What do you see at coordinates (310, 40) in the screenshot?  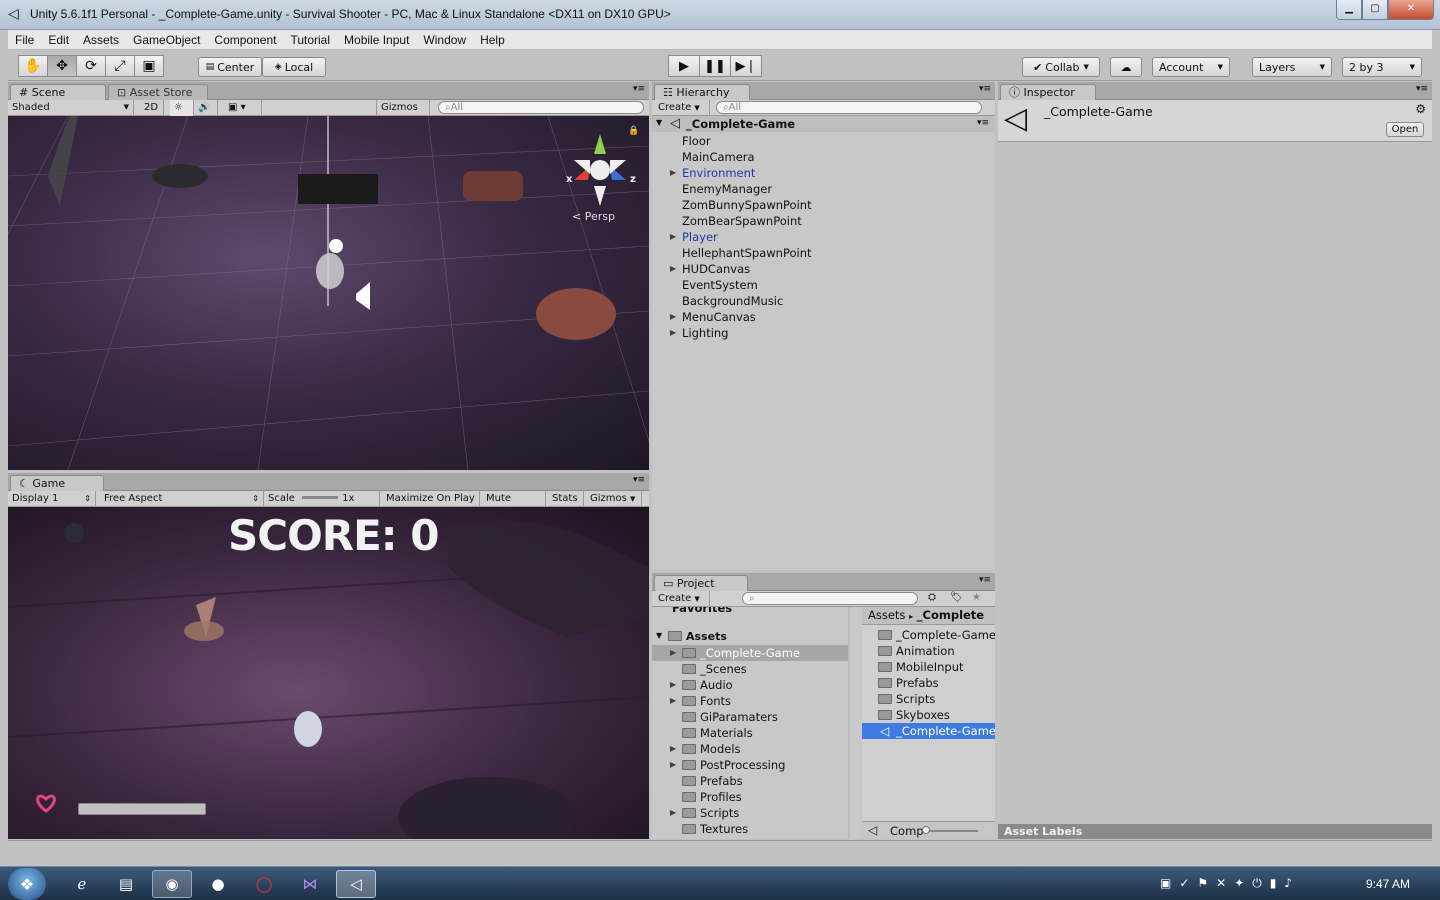 I see `menu-tutorial: Tutorial` at bounding box center [310, 40].